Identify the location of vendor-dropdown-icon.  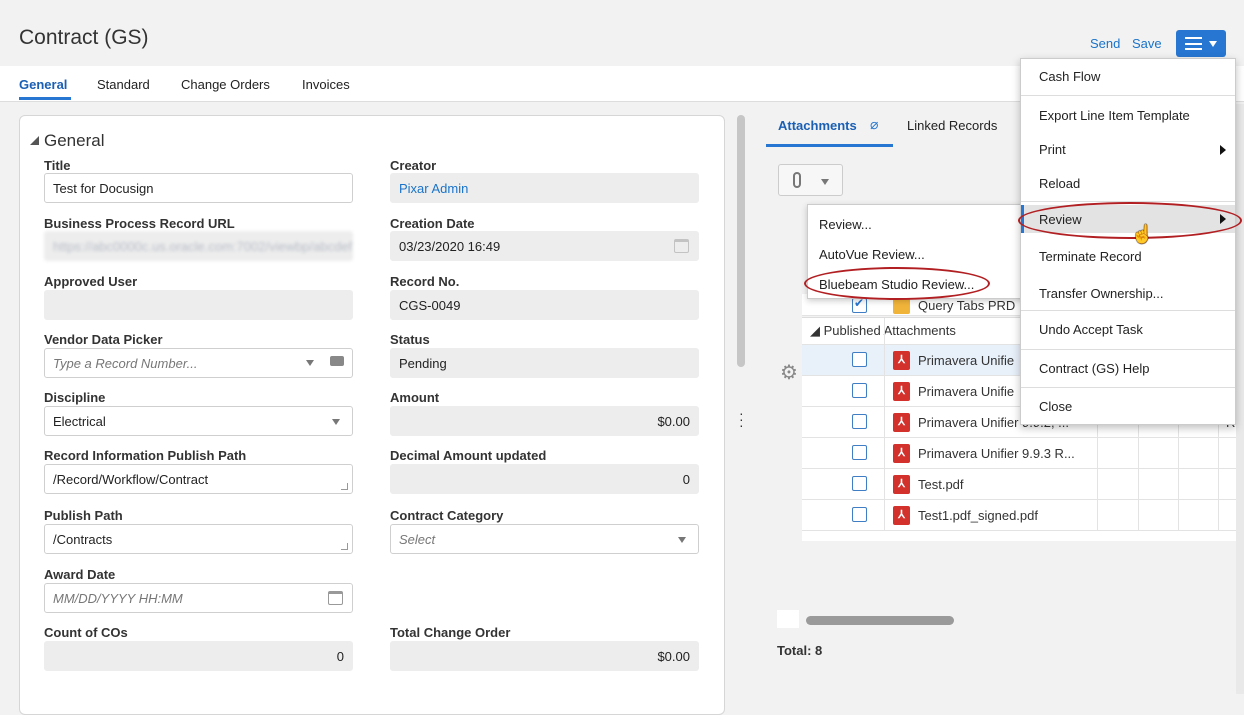
(310, 363).